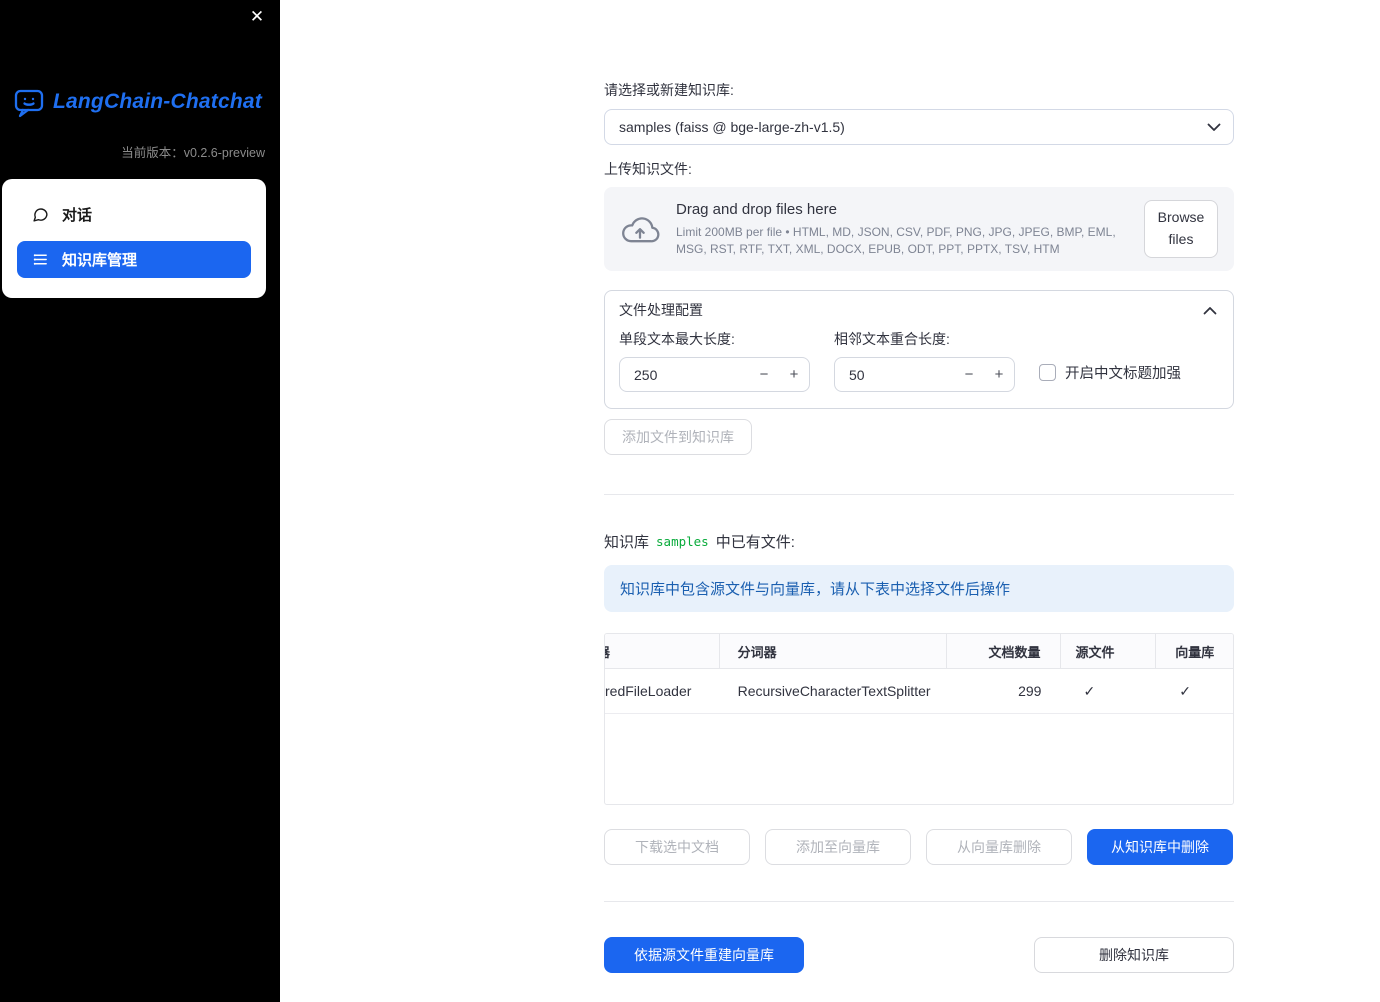 This screenshot has height=1002, width=1380. Describe the element at coordinates (1181, 229) in the screenshot. I see `browse-files-button: Browse files` at that location.